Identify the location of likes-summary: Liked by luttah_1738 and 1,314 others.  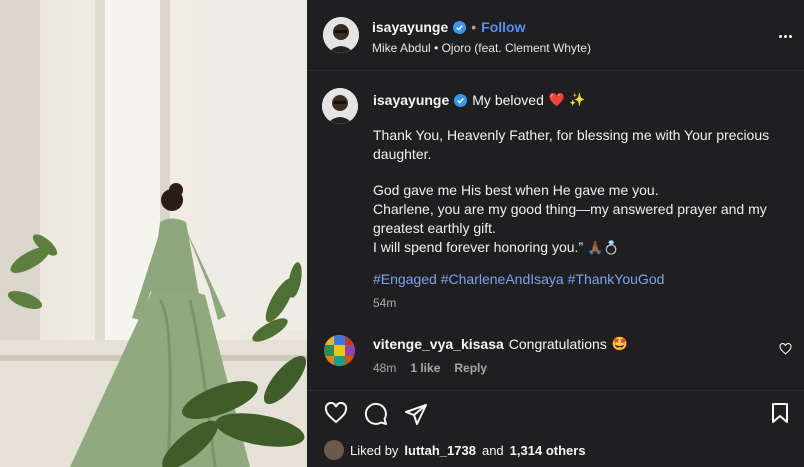
(455, 450).